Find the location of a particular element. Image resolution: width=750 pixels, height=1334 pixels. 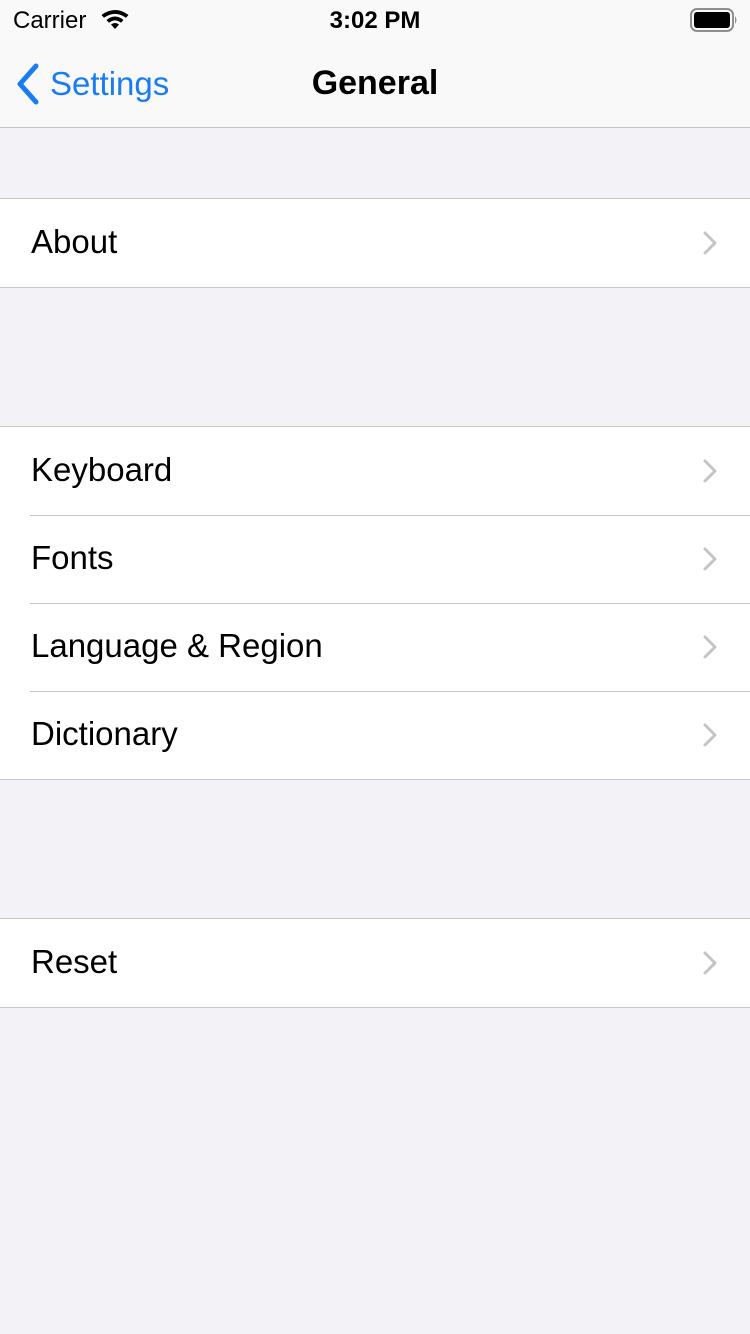

settings-group-reset: Reset is located at coordinates (375, 963).